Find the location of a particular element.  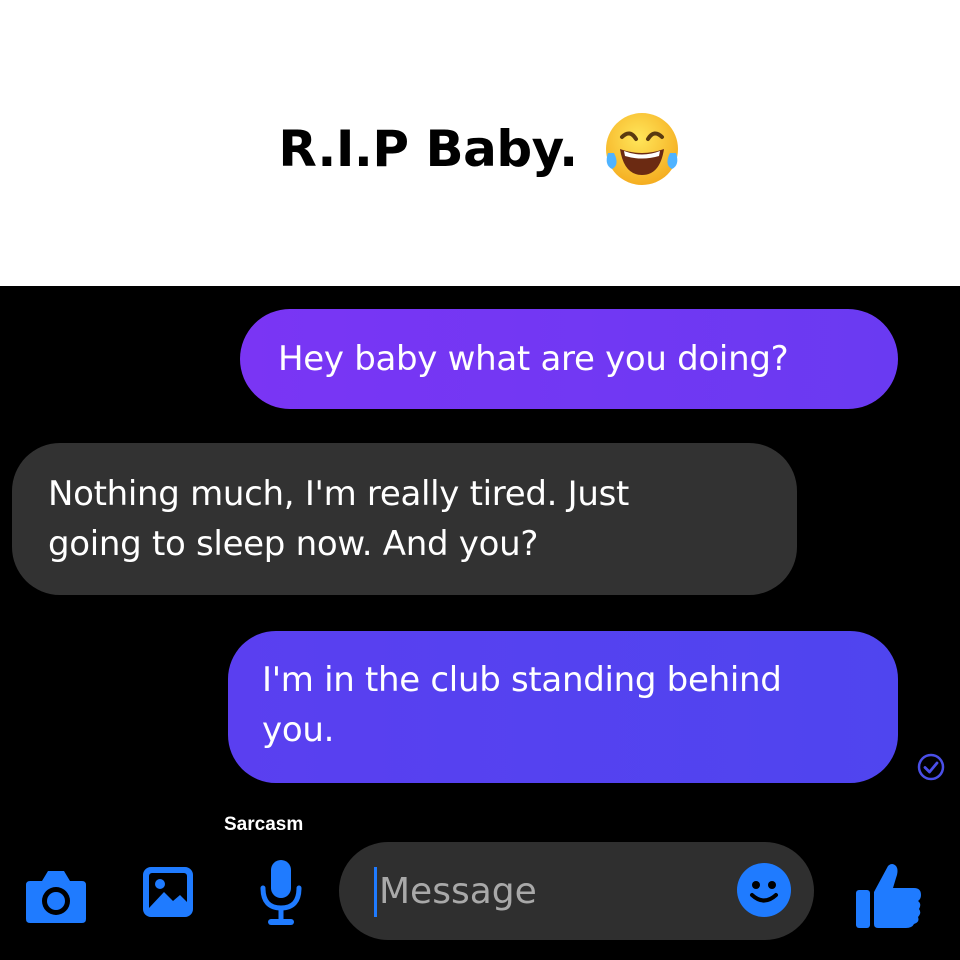

message-text: Hey baby what are you doing? is located at coordinates (533, 359).